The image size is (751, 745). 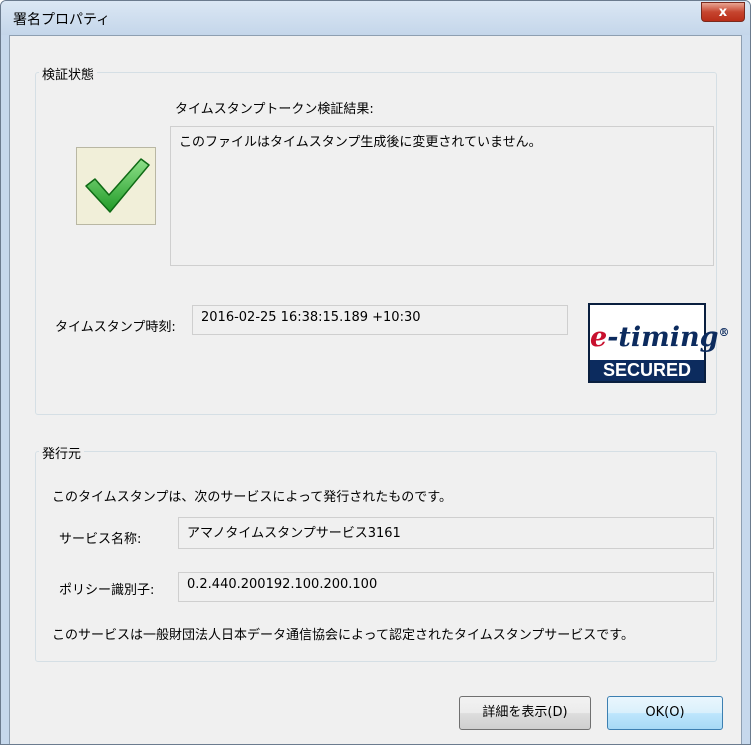 I want to click on verification-result-text: このファイルはタイムスタンプ生成後に変更されていません。, so click(x=360, y=142).